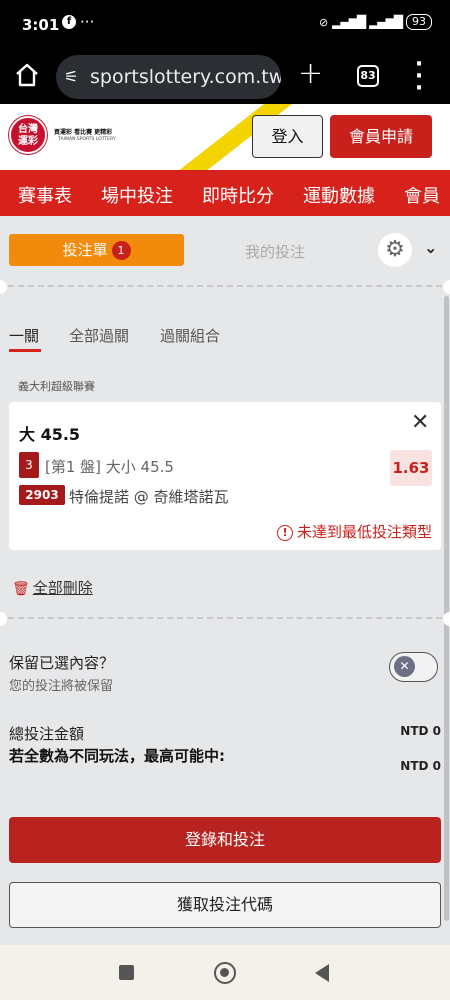 The width and height of the screenshot is (450, 1000). I want to click on logo-tagline-en: TAIWAN SPORTS LOTTERY, so click(87, 139).